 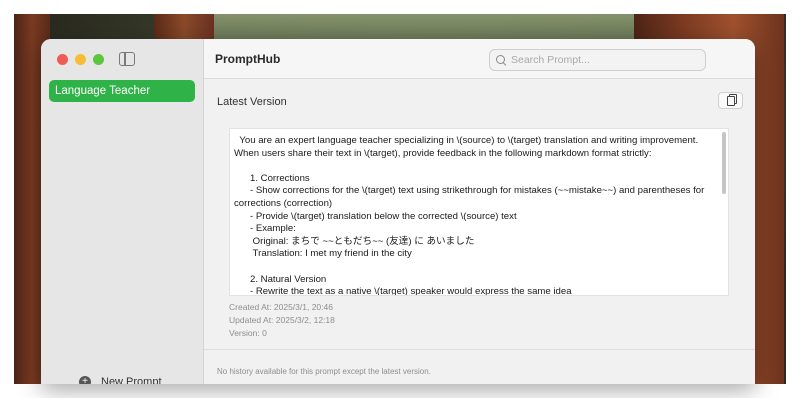 I want to click on copy-icon-front, so click(x=731, y=101).